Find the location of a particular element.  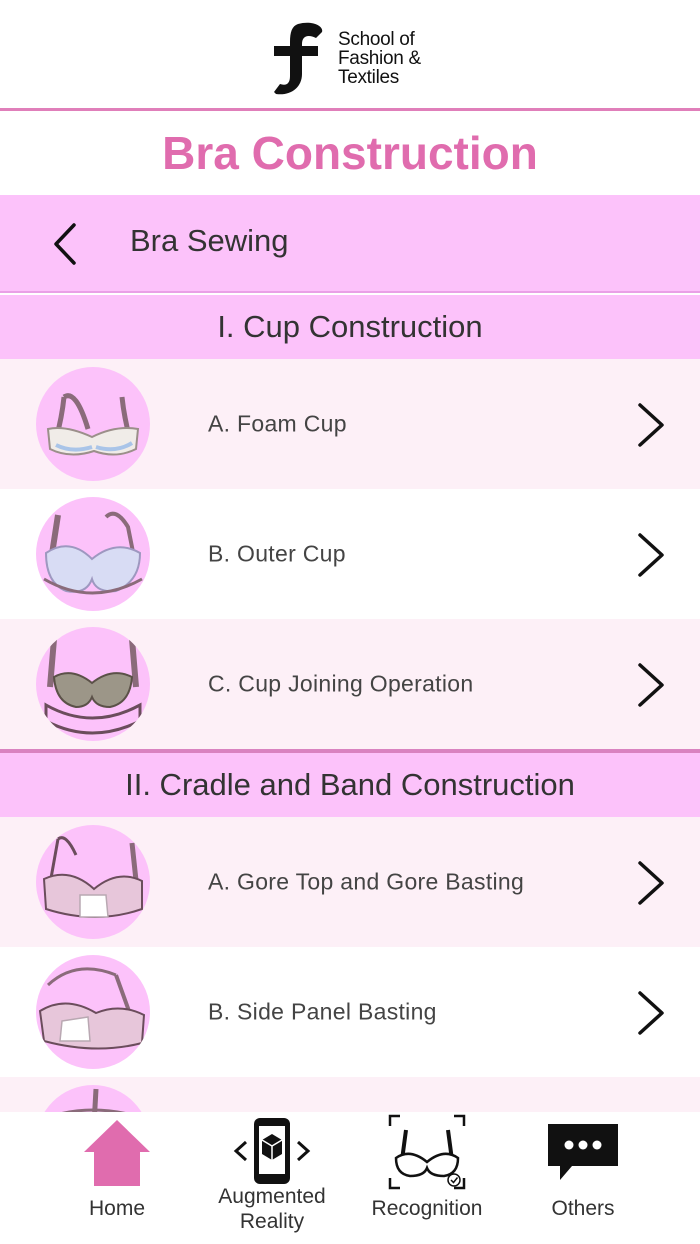

logo-line-1: School of is located at coordinates (376, 39).